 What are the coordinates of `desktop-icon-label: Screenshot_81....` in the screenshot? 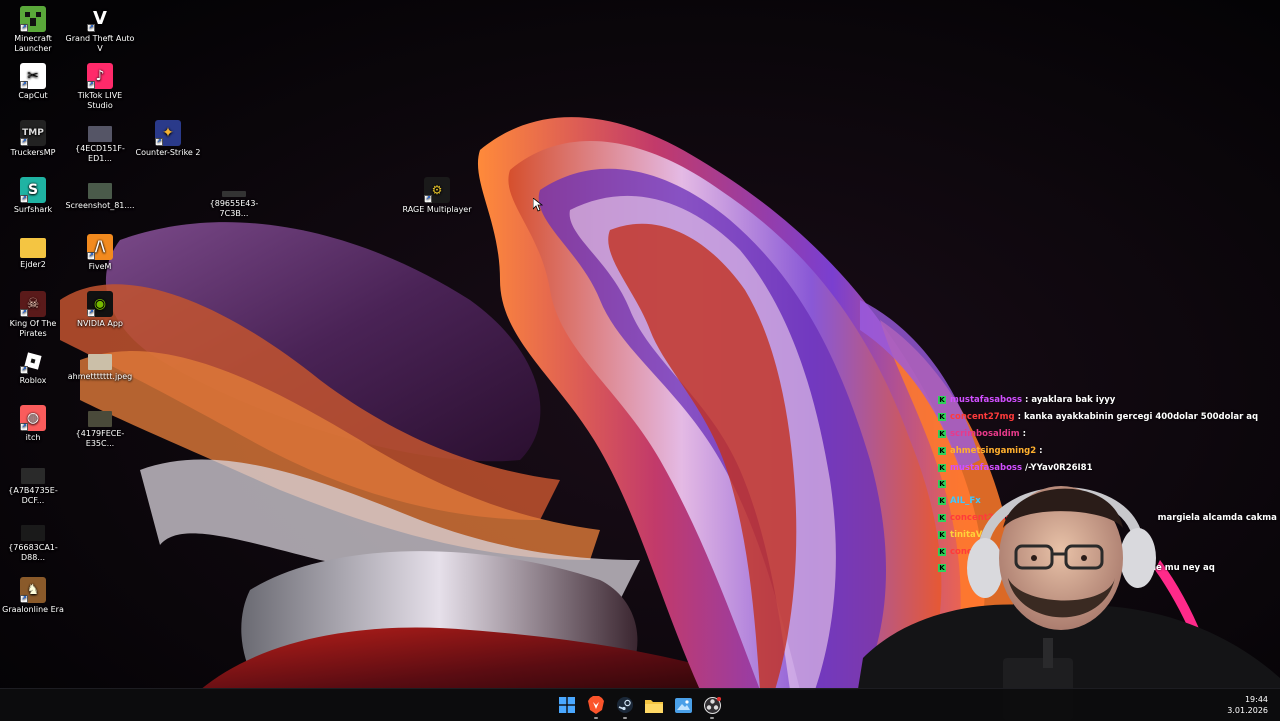 It's located at (100, 205).